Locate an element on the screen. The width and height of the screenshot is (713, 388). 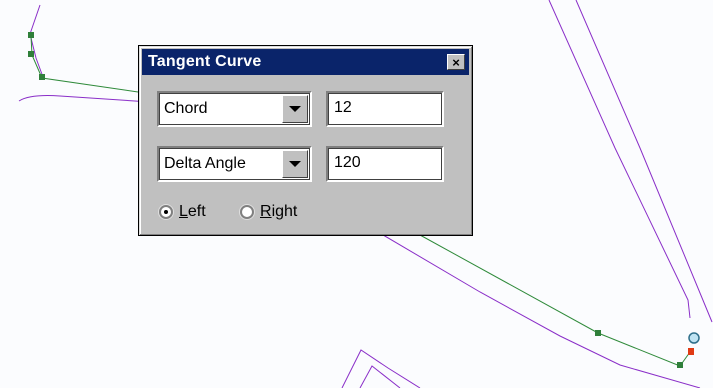
left-radio-option: Left is located at coordinates (182, 212).